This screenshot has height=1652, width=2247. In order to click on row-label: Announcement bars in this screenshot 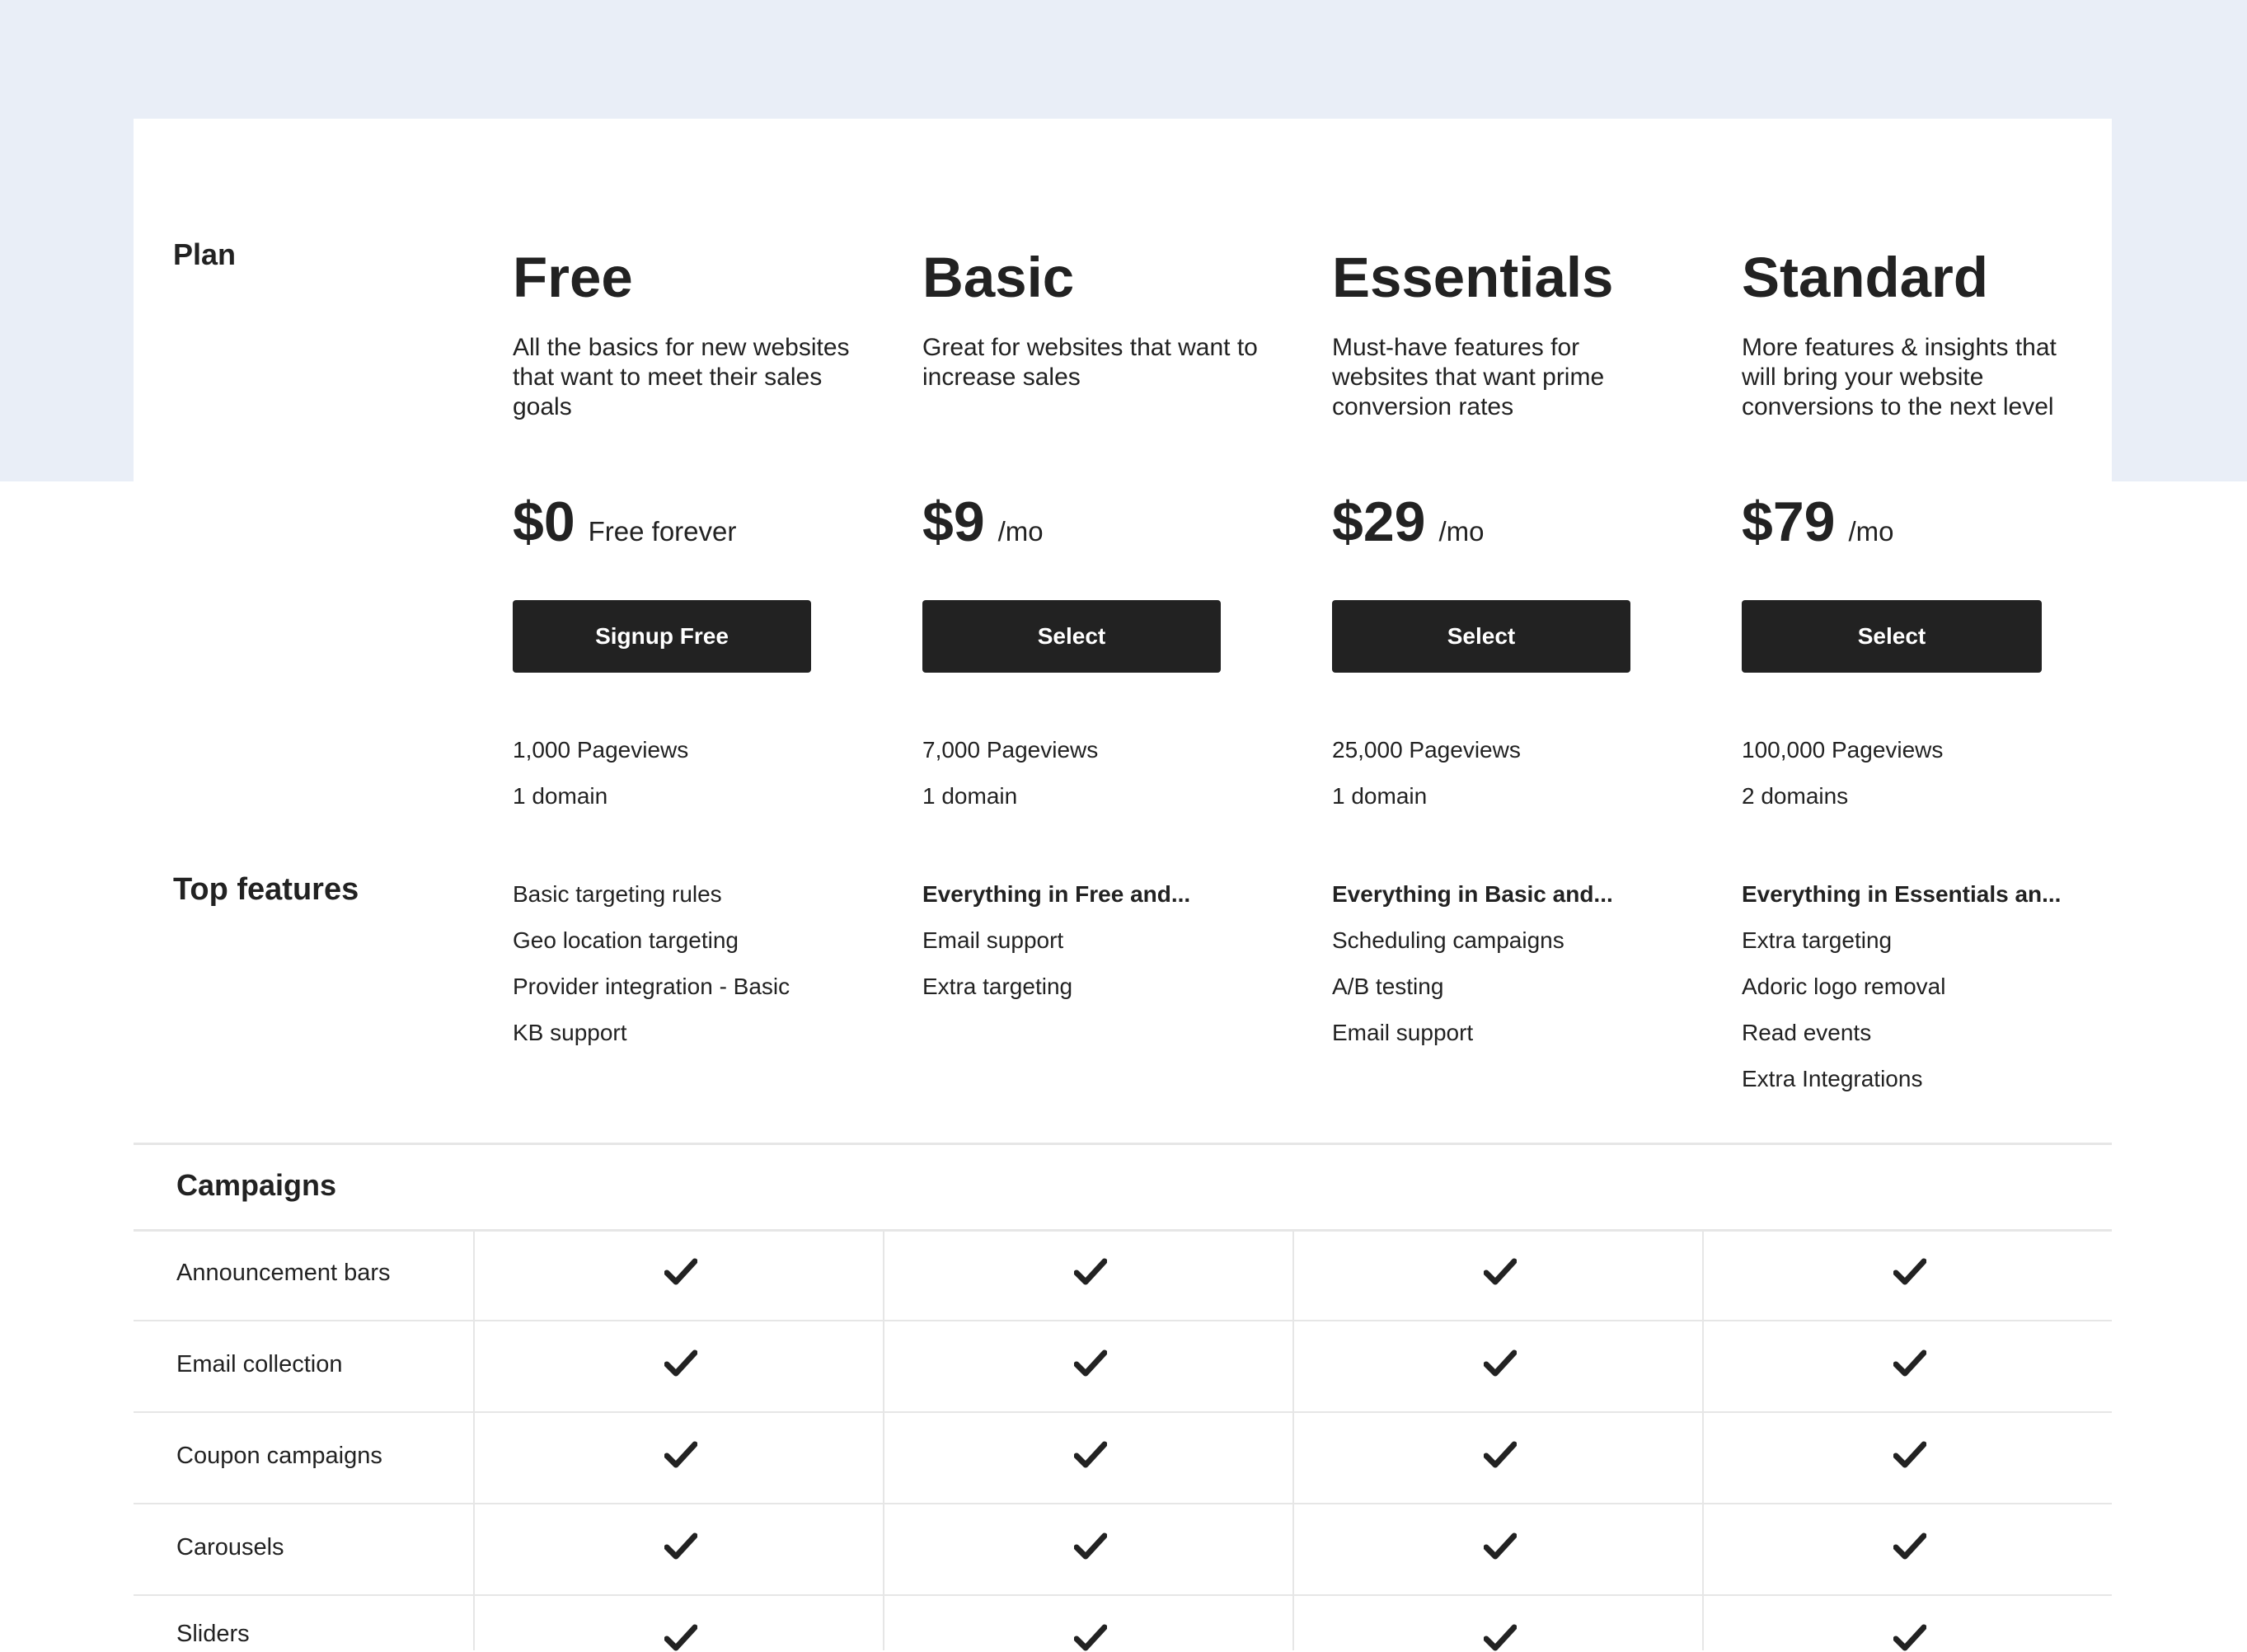, I will do `click(283, 1273)`.